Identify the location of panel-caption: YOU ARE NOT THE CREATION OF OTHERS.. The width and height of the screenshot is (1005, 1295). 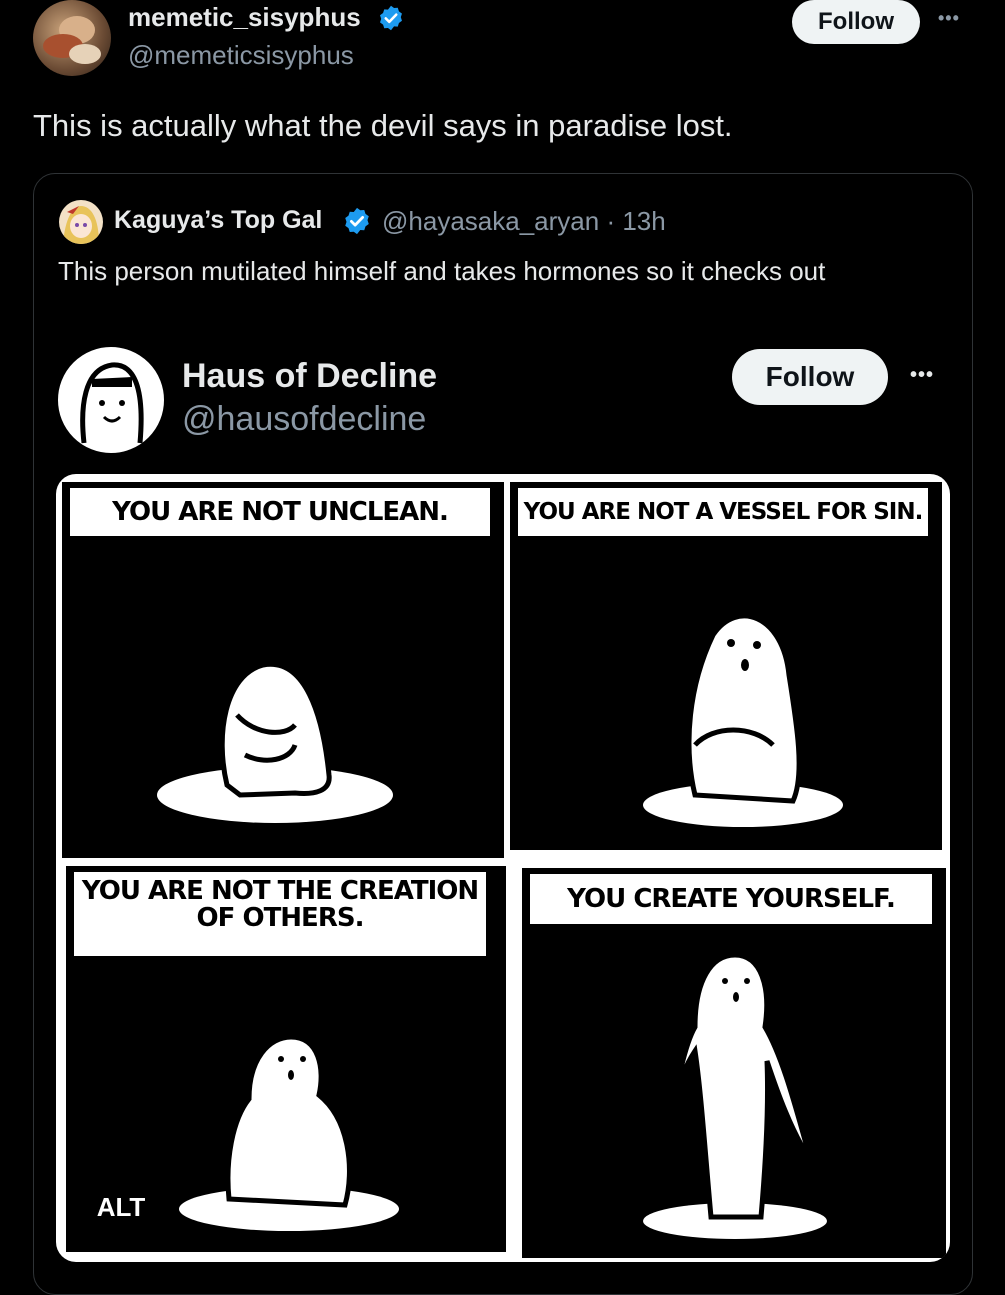
(280, 914).